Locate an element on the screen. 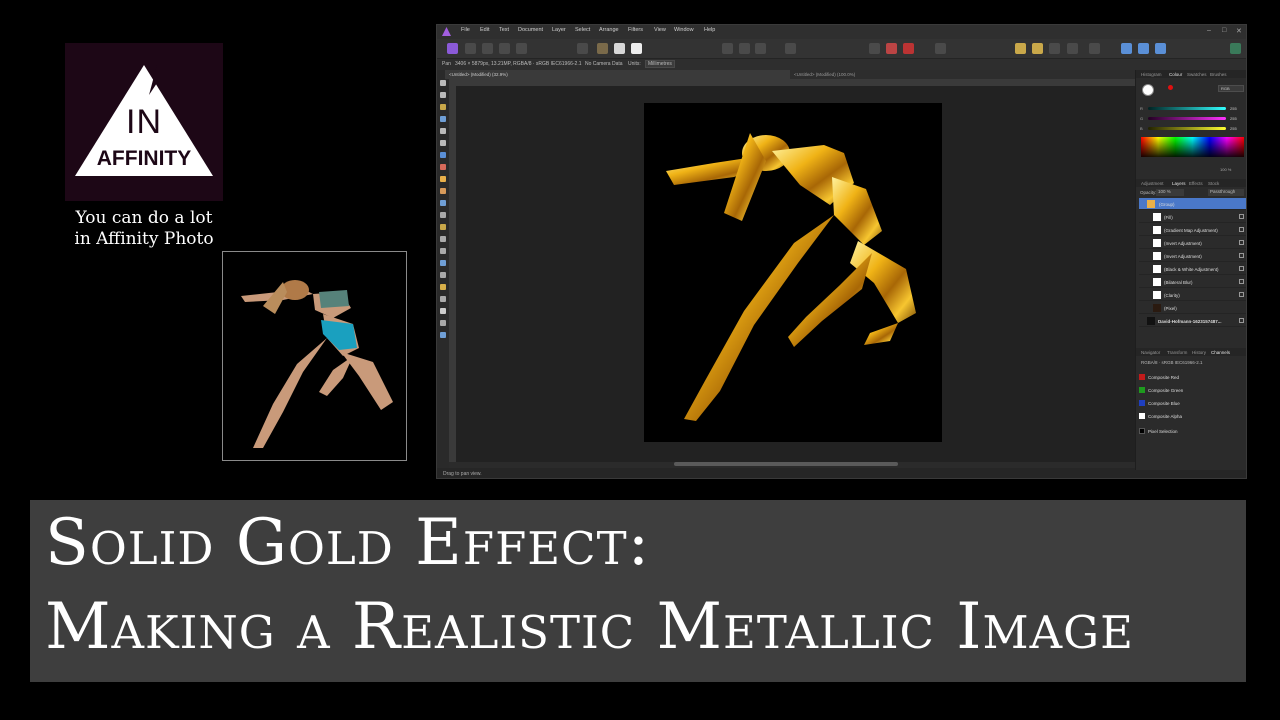  slider-value-b: 255 is located at coordinates (1233, 128).